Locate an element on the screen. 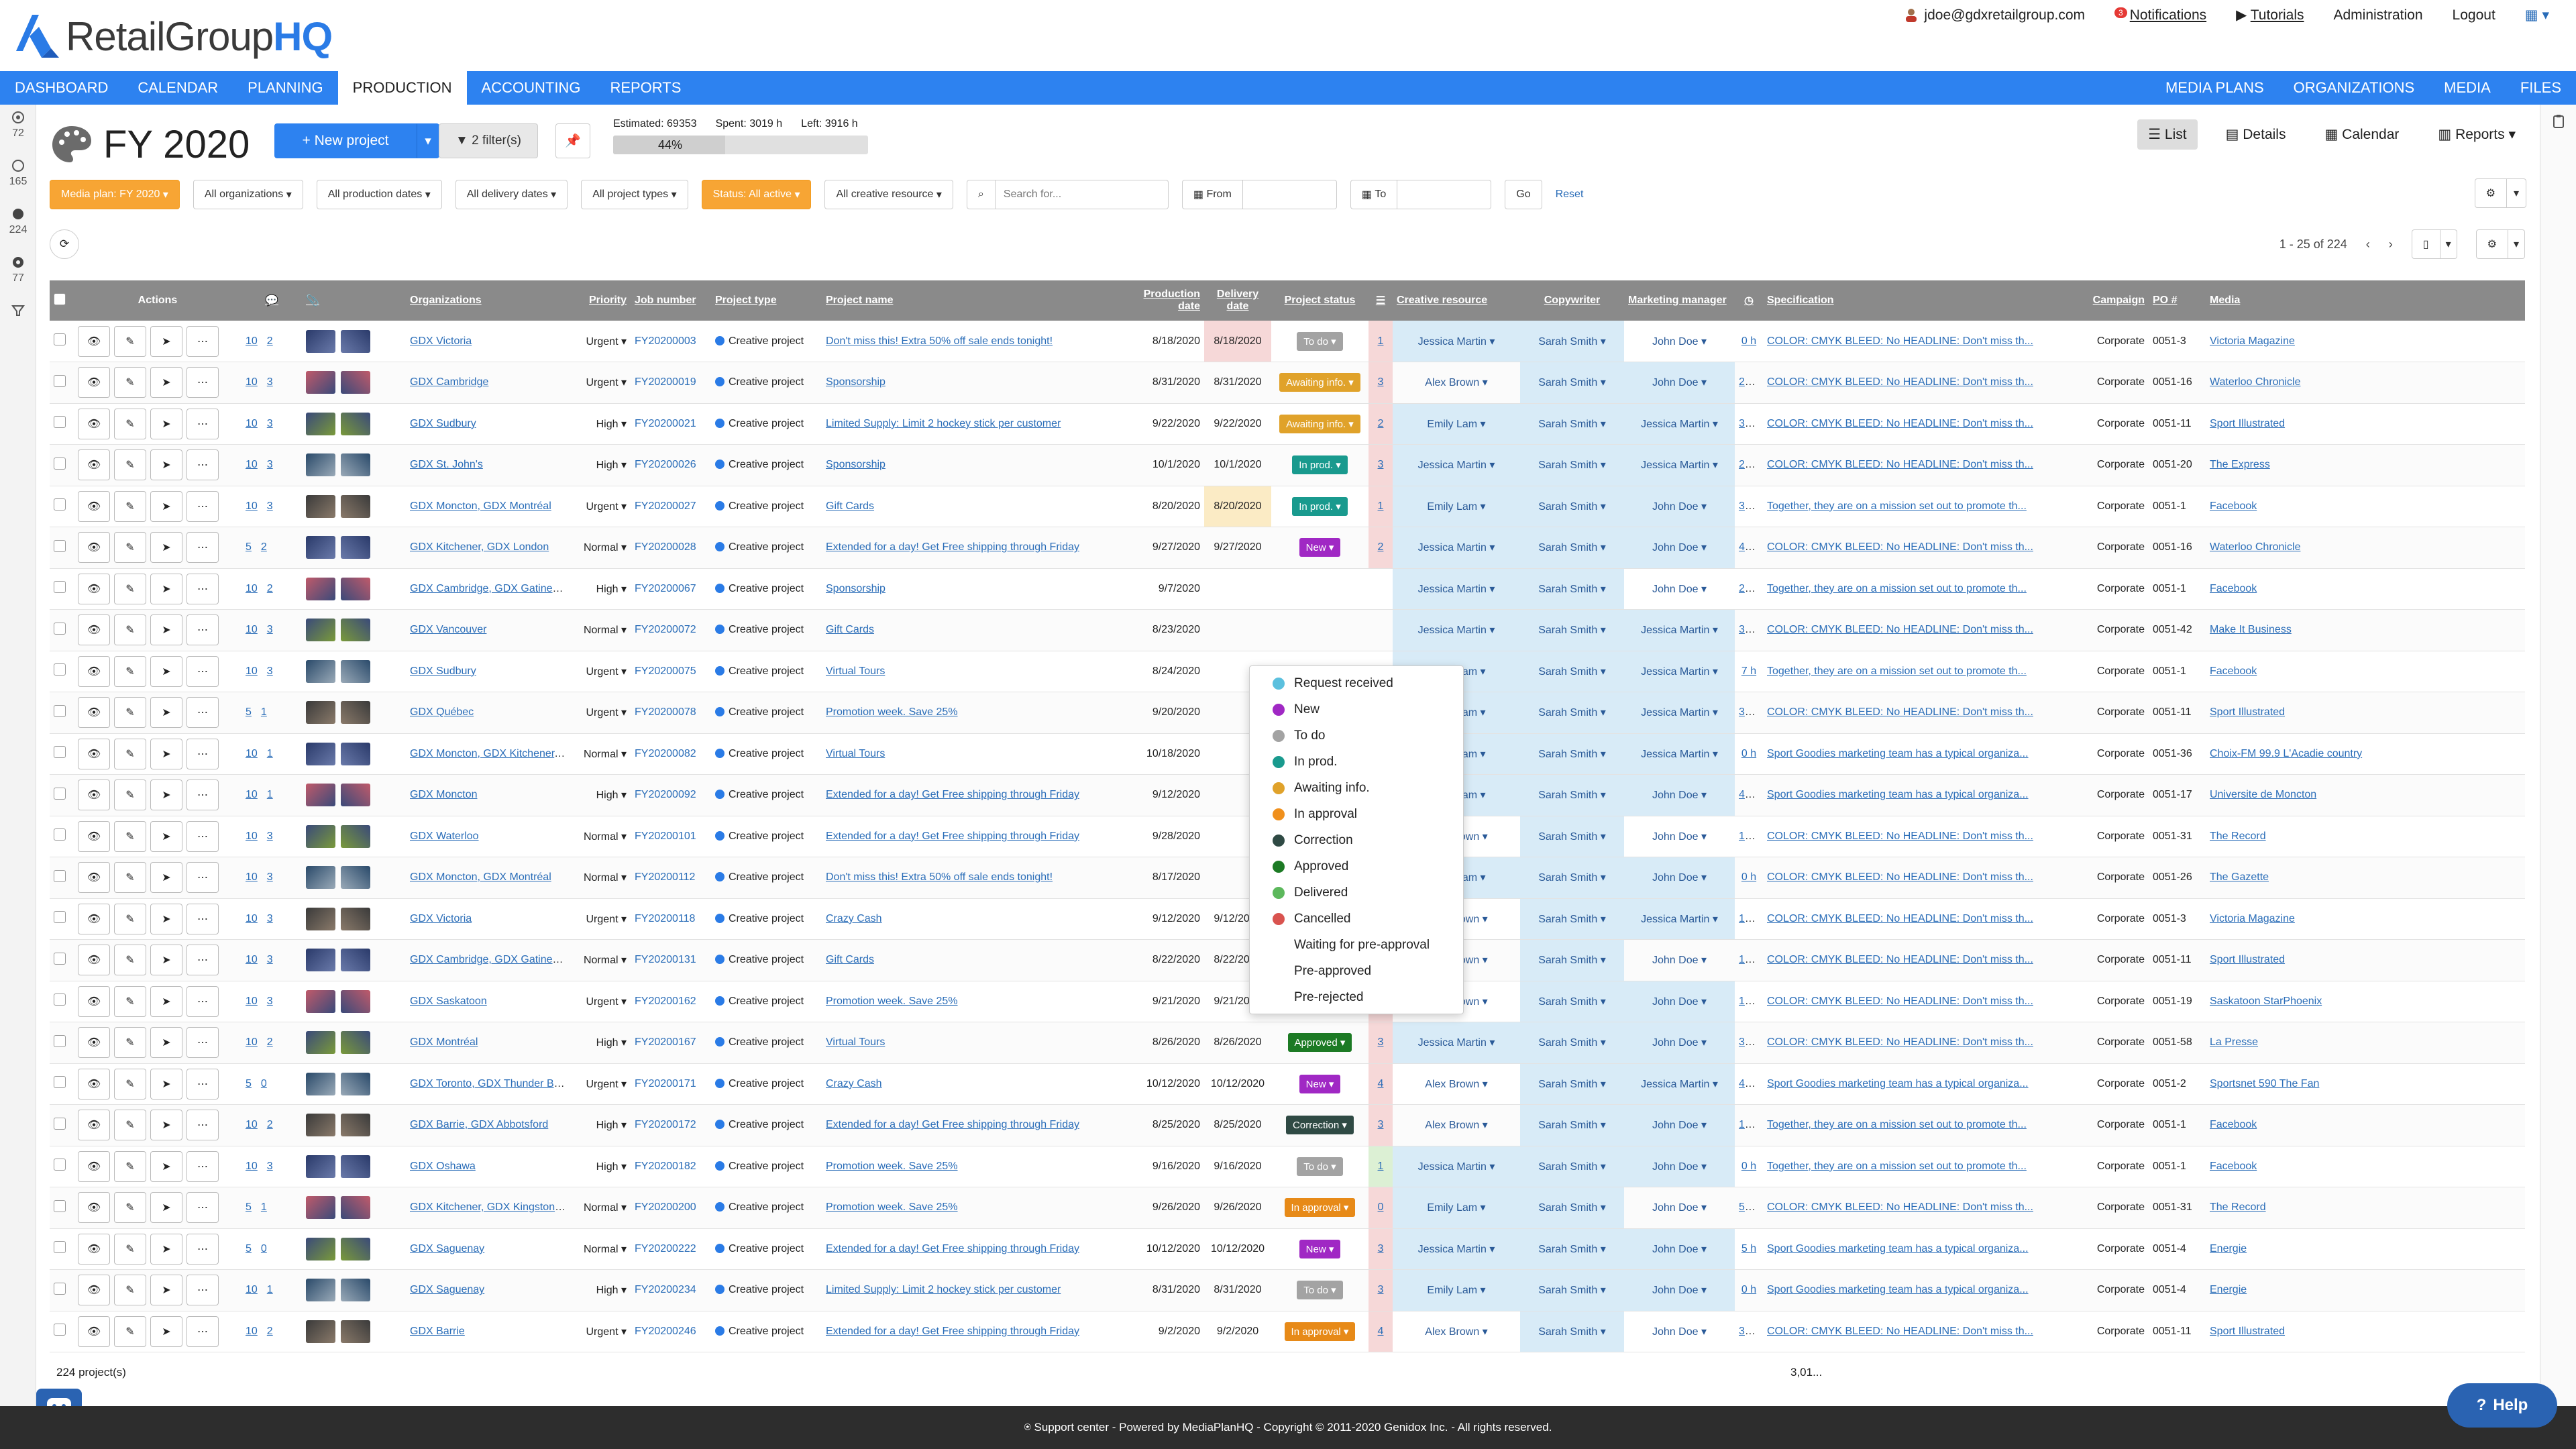  status-option: Approved is located at coordinates (1356, 866).